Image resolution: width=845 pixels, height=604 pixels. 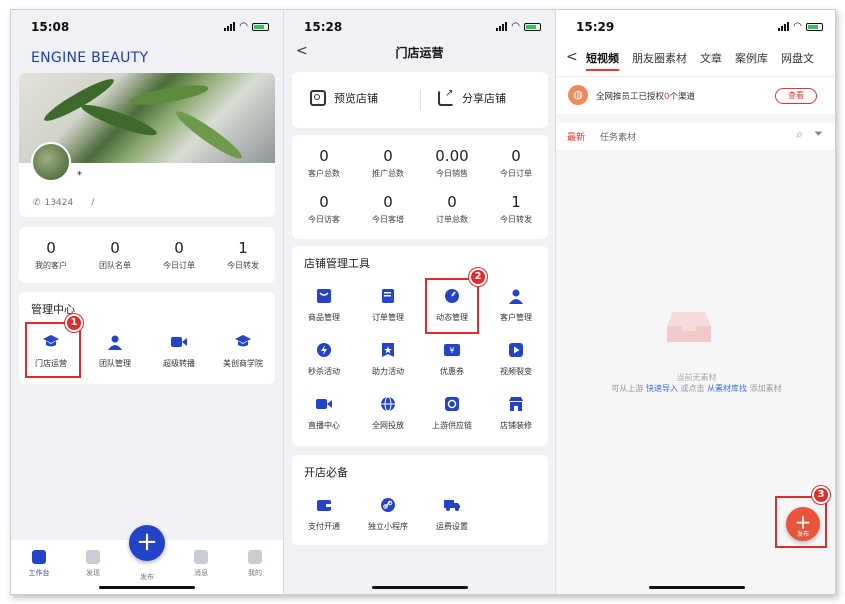 What do you see at coordinates (324, 358) in the screenshot?
I see `tool-item: 秒杀活动` at bounding box center [324, 358].